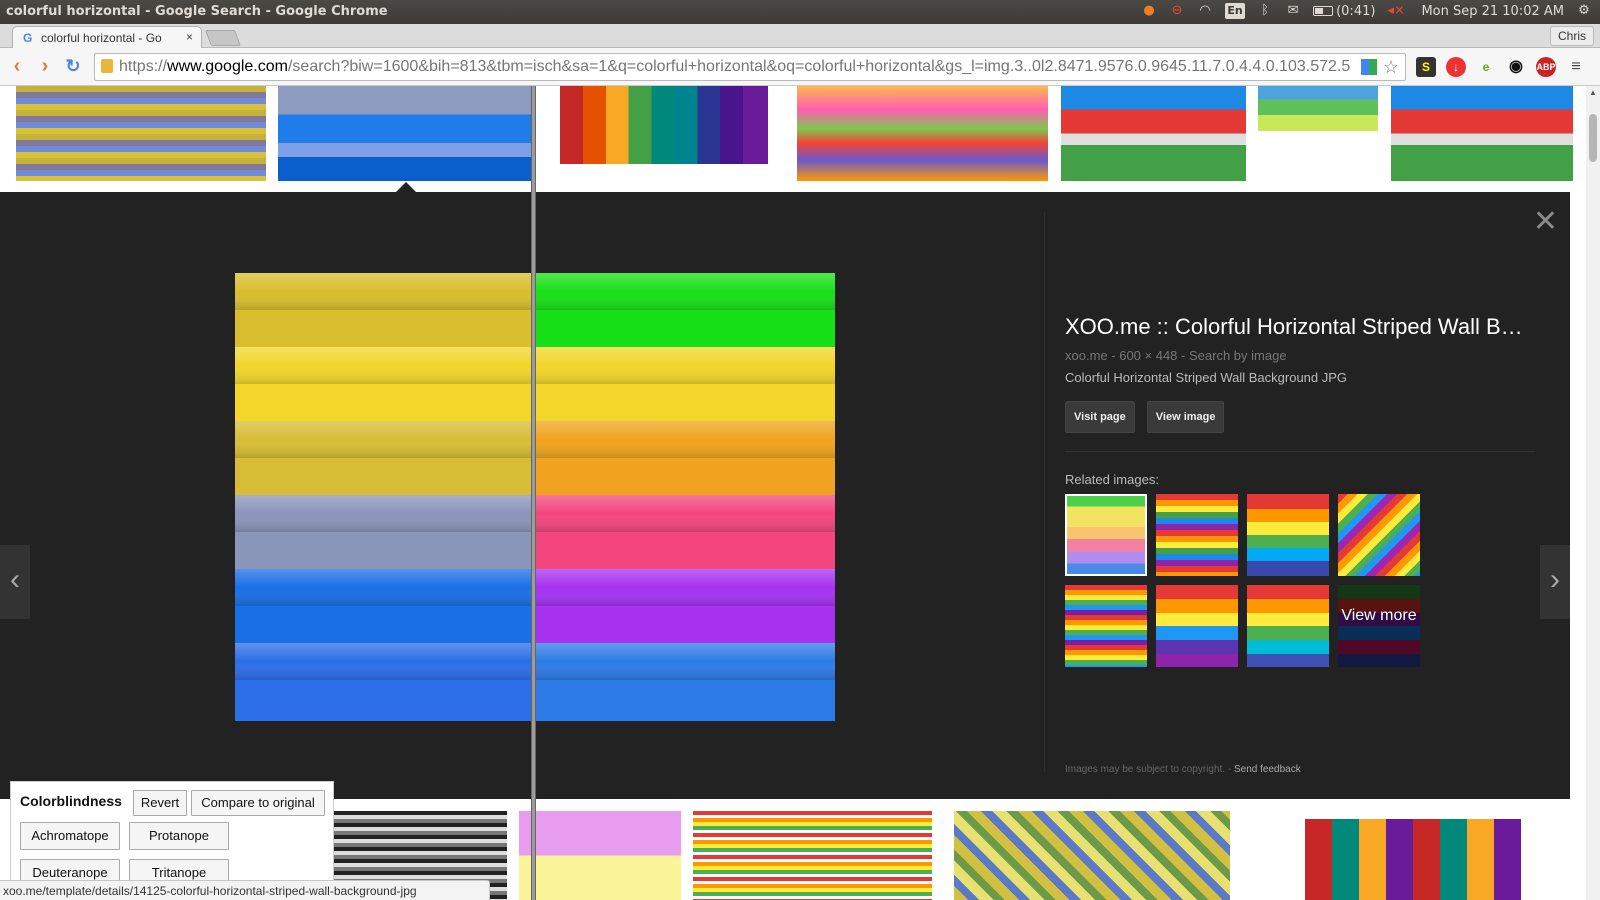  Describe the element at coordinates (1265, 11) in the screenshot. I see `bluetooth-icon: ᛒ` at that location.